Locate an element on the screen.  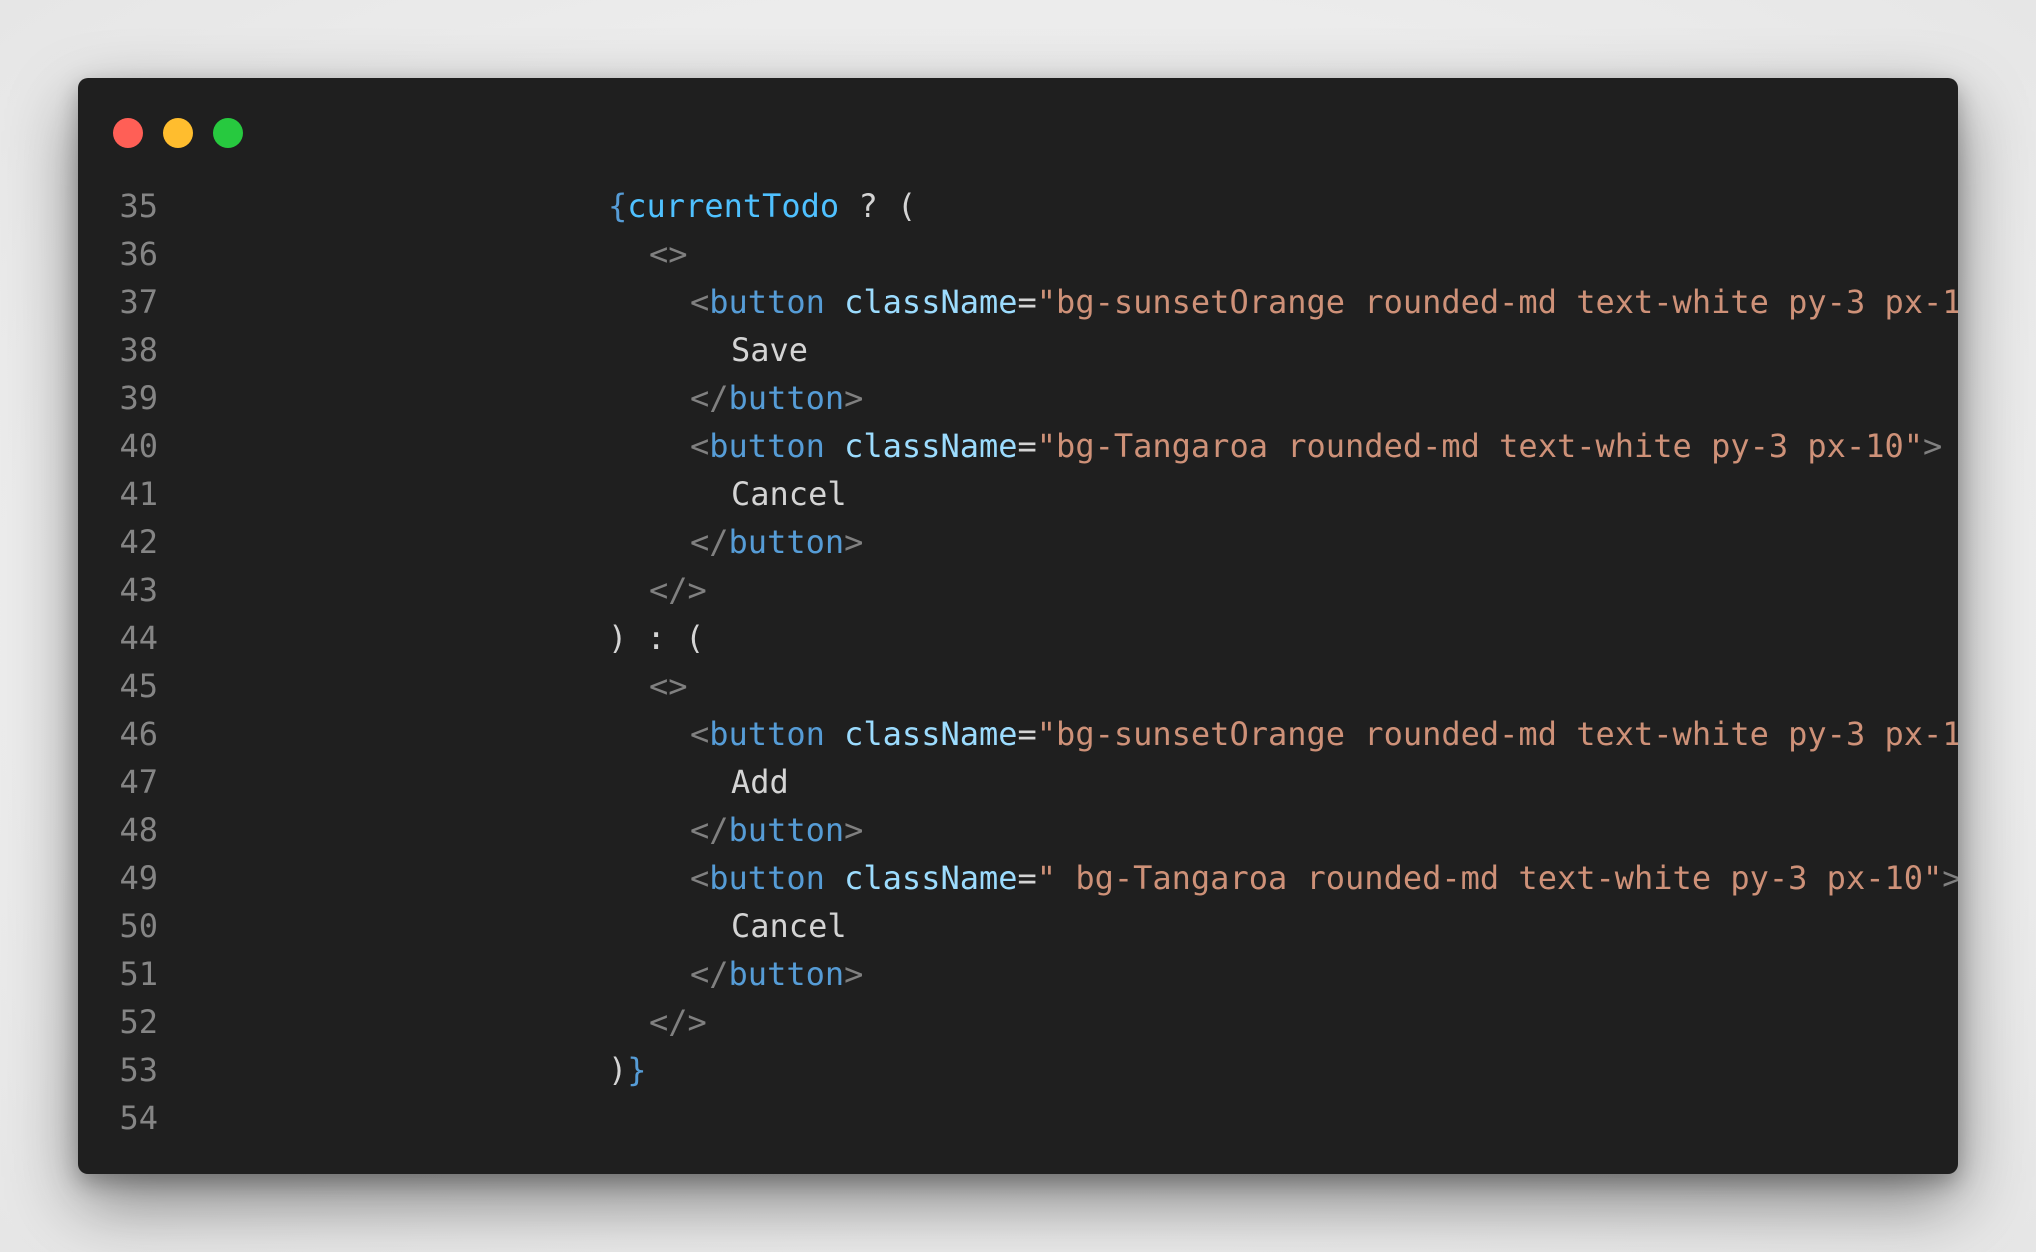
minimize-button is located at coordinates (178, 133).